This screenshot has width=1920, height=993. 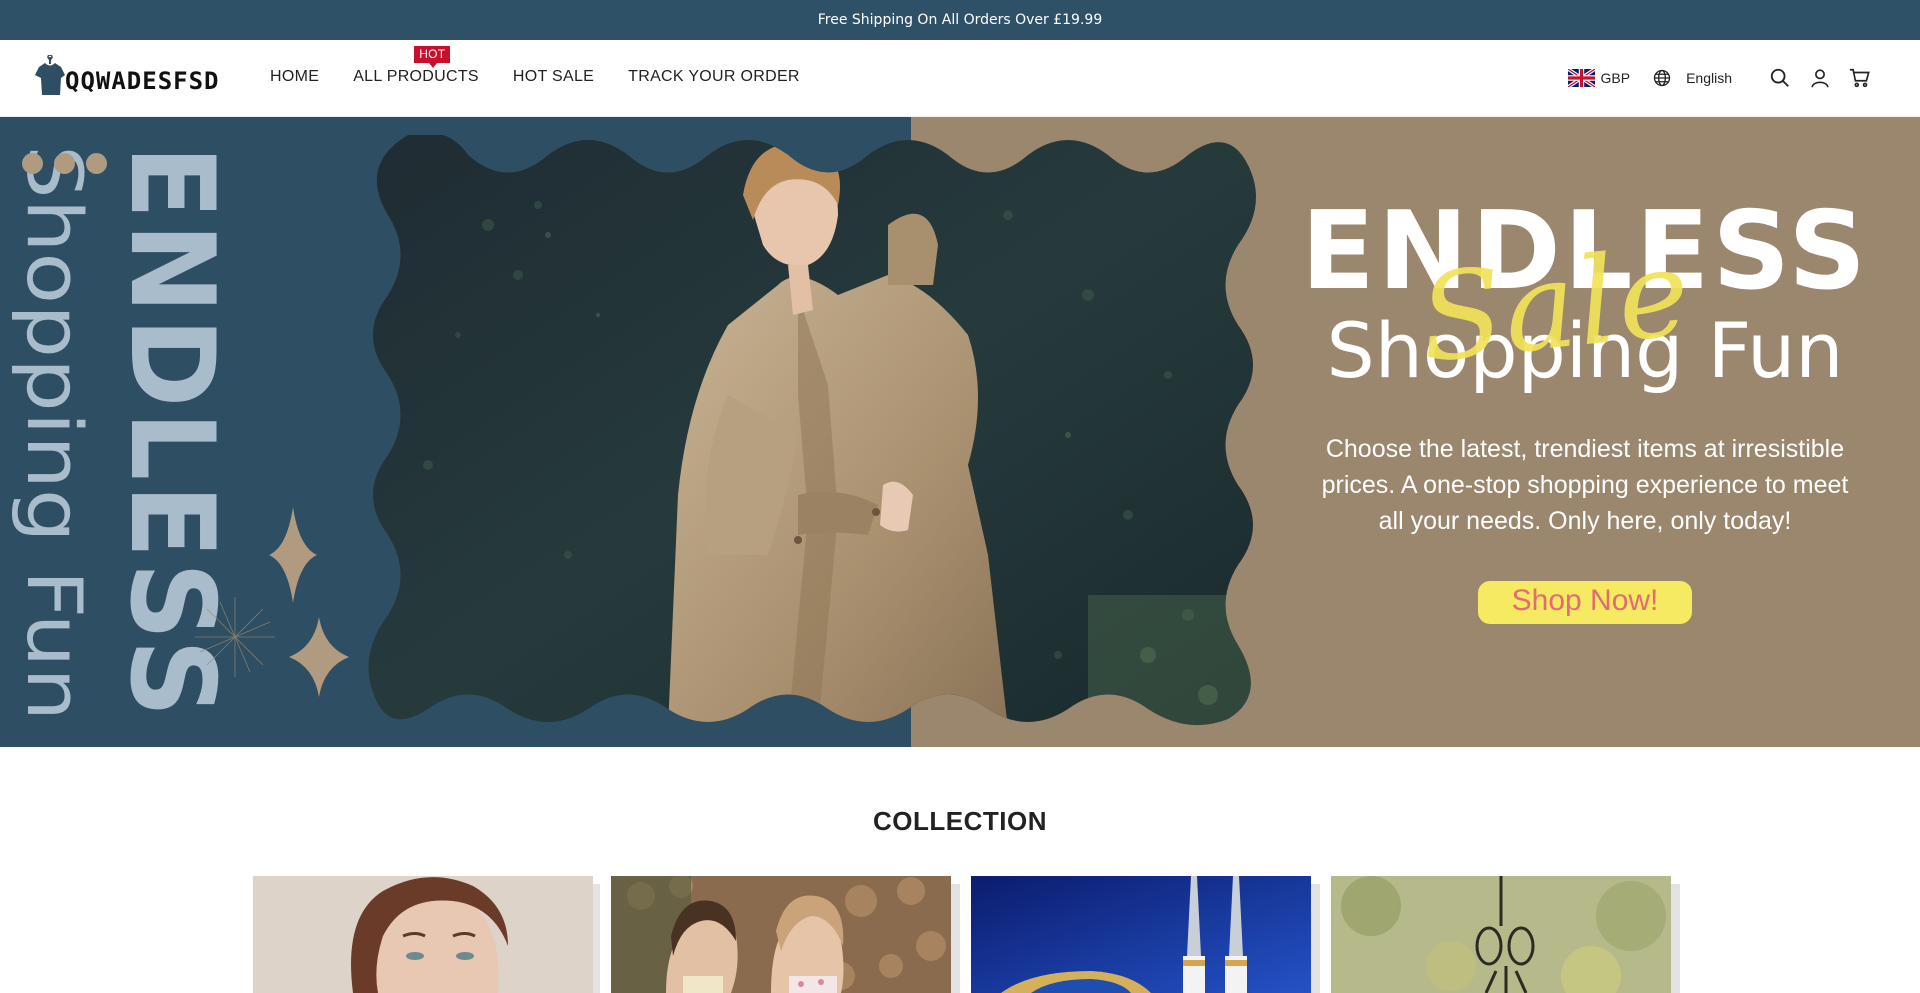 I want to click on nav-all-products: HOT ALL PRODUCTS, so click(x=416, y=66).